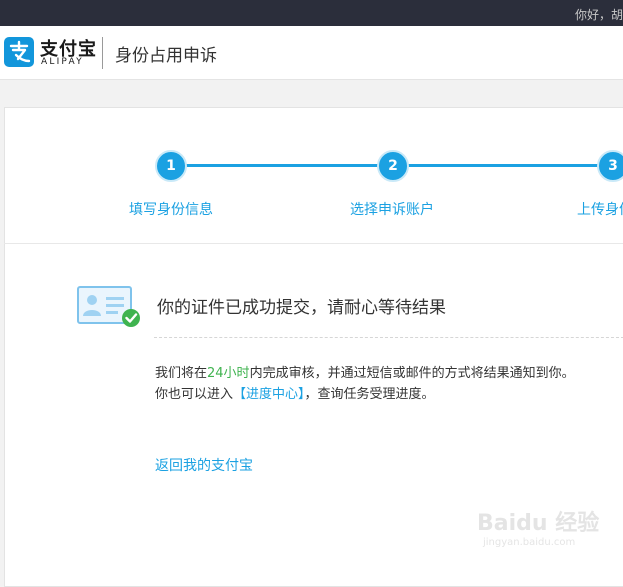 This screenshot has width=623, height=587. What do you see at coordinates (62, 62) in the screenshot?
I see `alipay-logo-subtext: ALIPAY` at bounding box center [62, 62].